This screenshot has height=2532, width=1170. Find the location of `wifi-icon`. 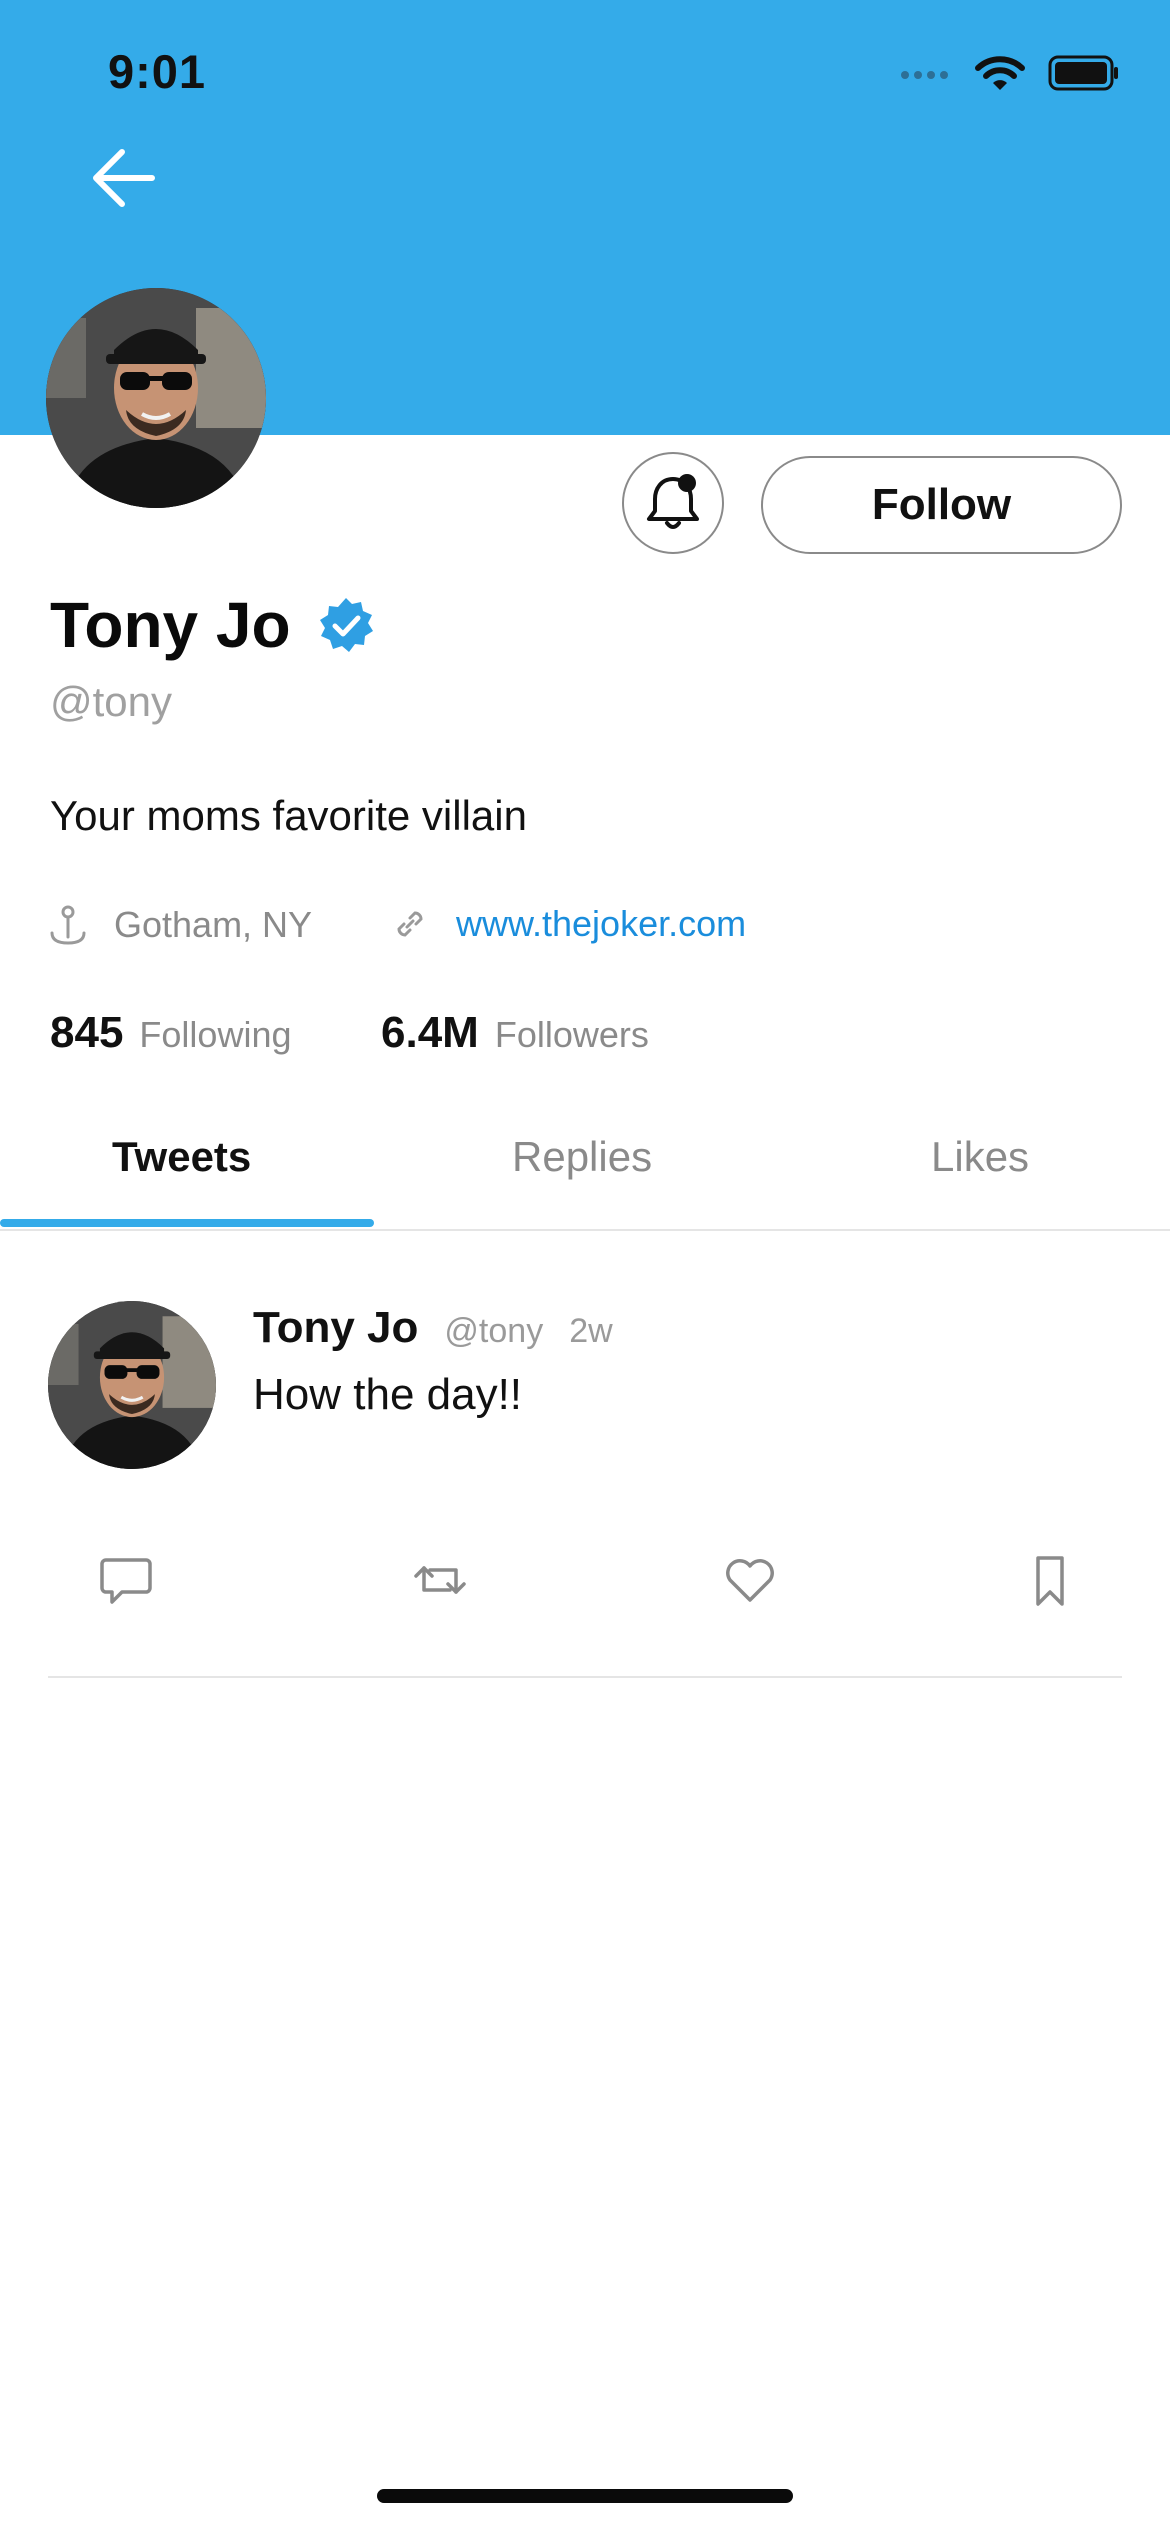

wifi-icon is located at coordinates (1000, 73).